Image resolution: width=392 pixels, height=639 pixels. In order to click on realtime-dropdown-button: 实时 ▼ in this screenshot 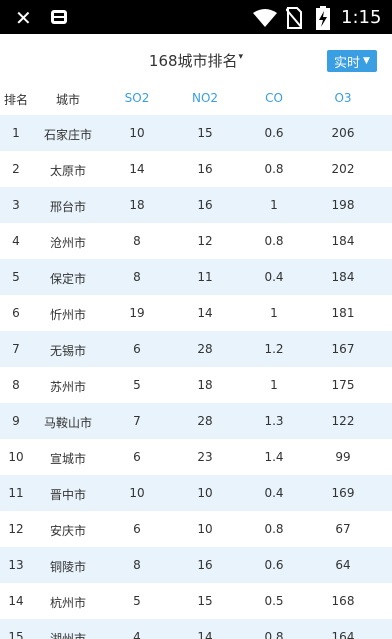, I will do `click(352, 61)`.